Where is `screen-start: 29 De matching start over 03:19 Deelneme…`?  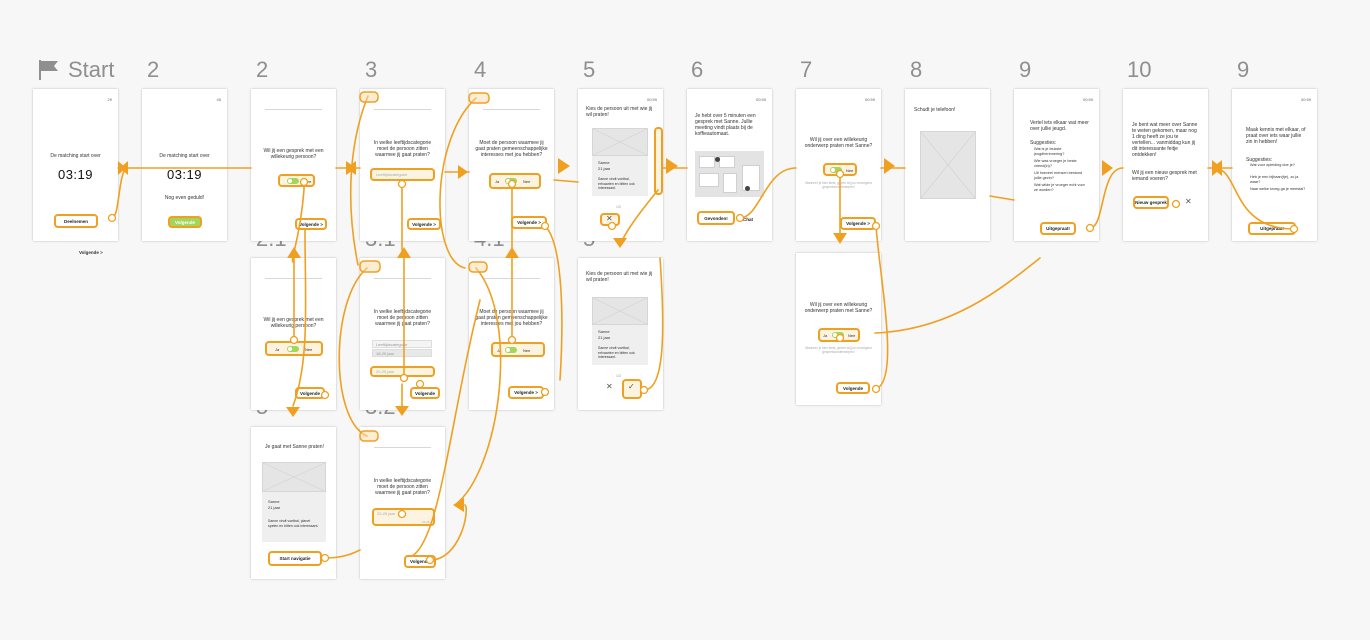 screen-start: 29 De matching start over 03:19 Deelneme… is located at coordinates (75, 165).